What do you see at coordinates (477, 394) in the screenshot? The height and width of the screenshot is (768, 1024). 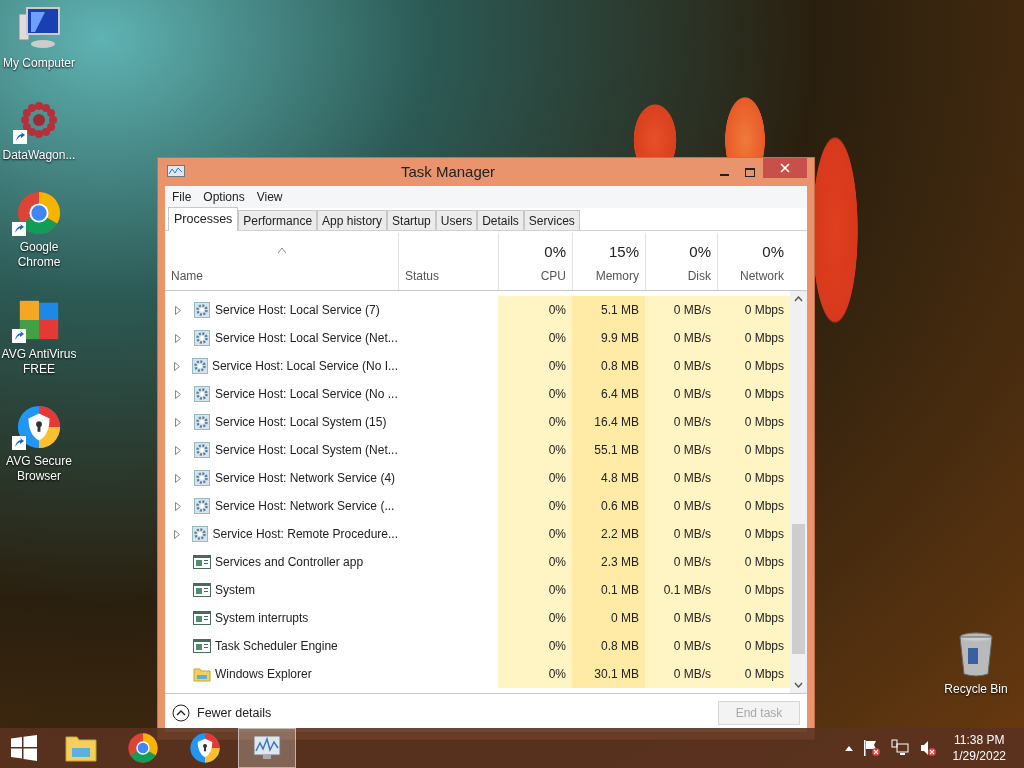 I see `process-row: Service Host: Local Service (No ... 0% 6.4 MB 0 MB/s 0 Mbps` at bounding box center [477, 394].